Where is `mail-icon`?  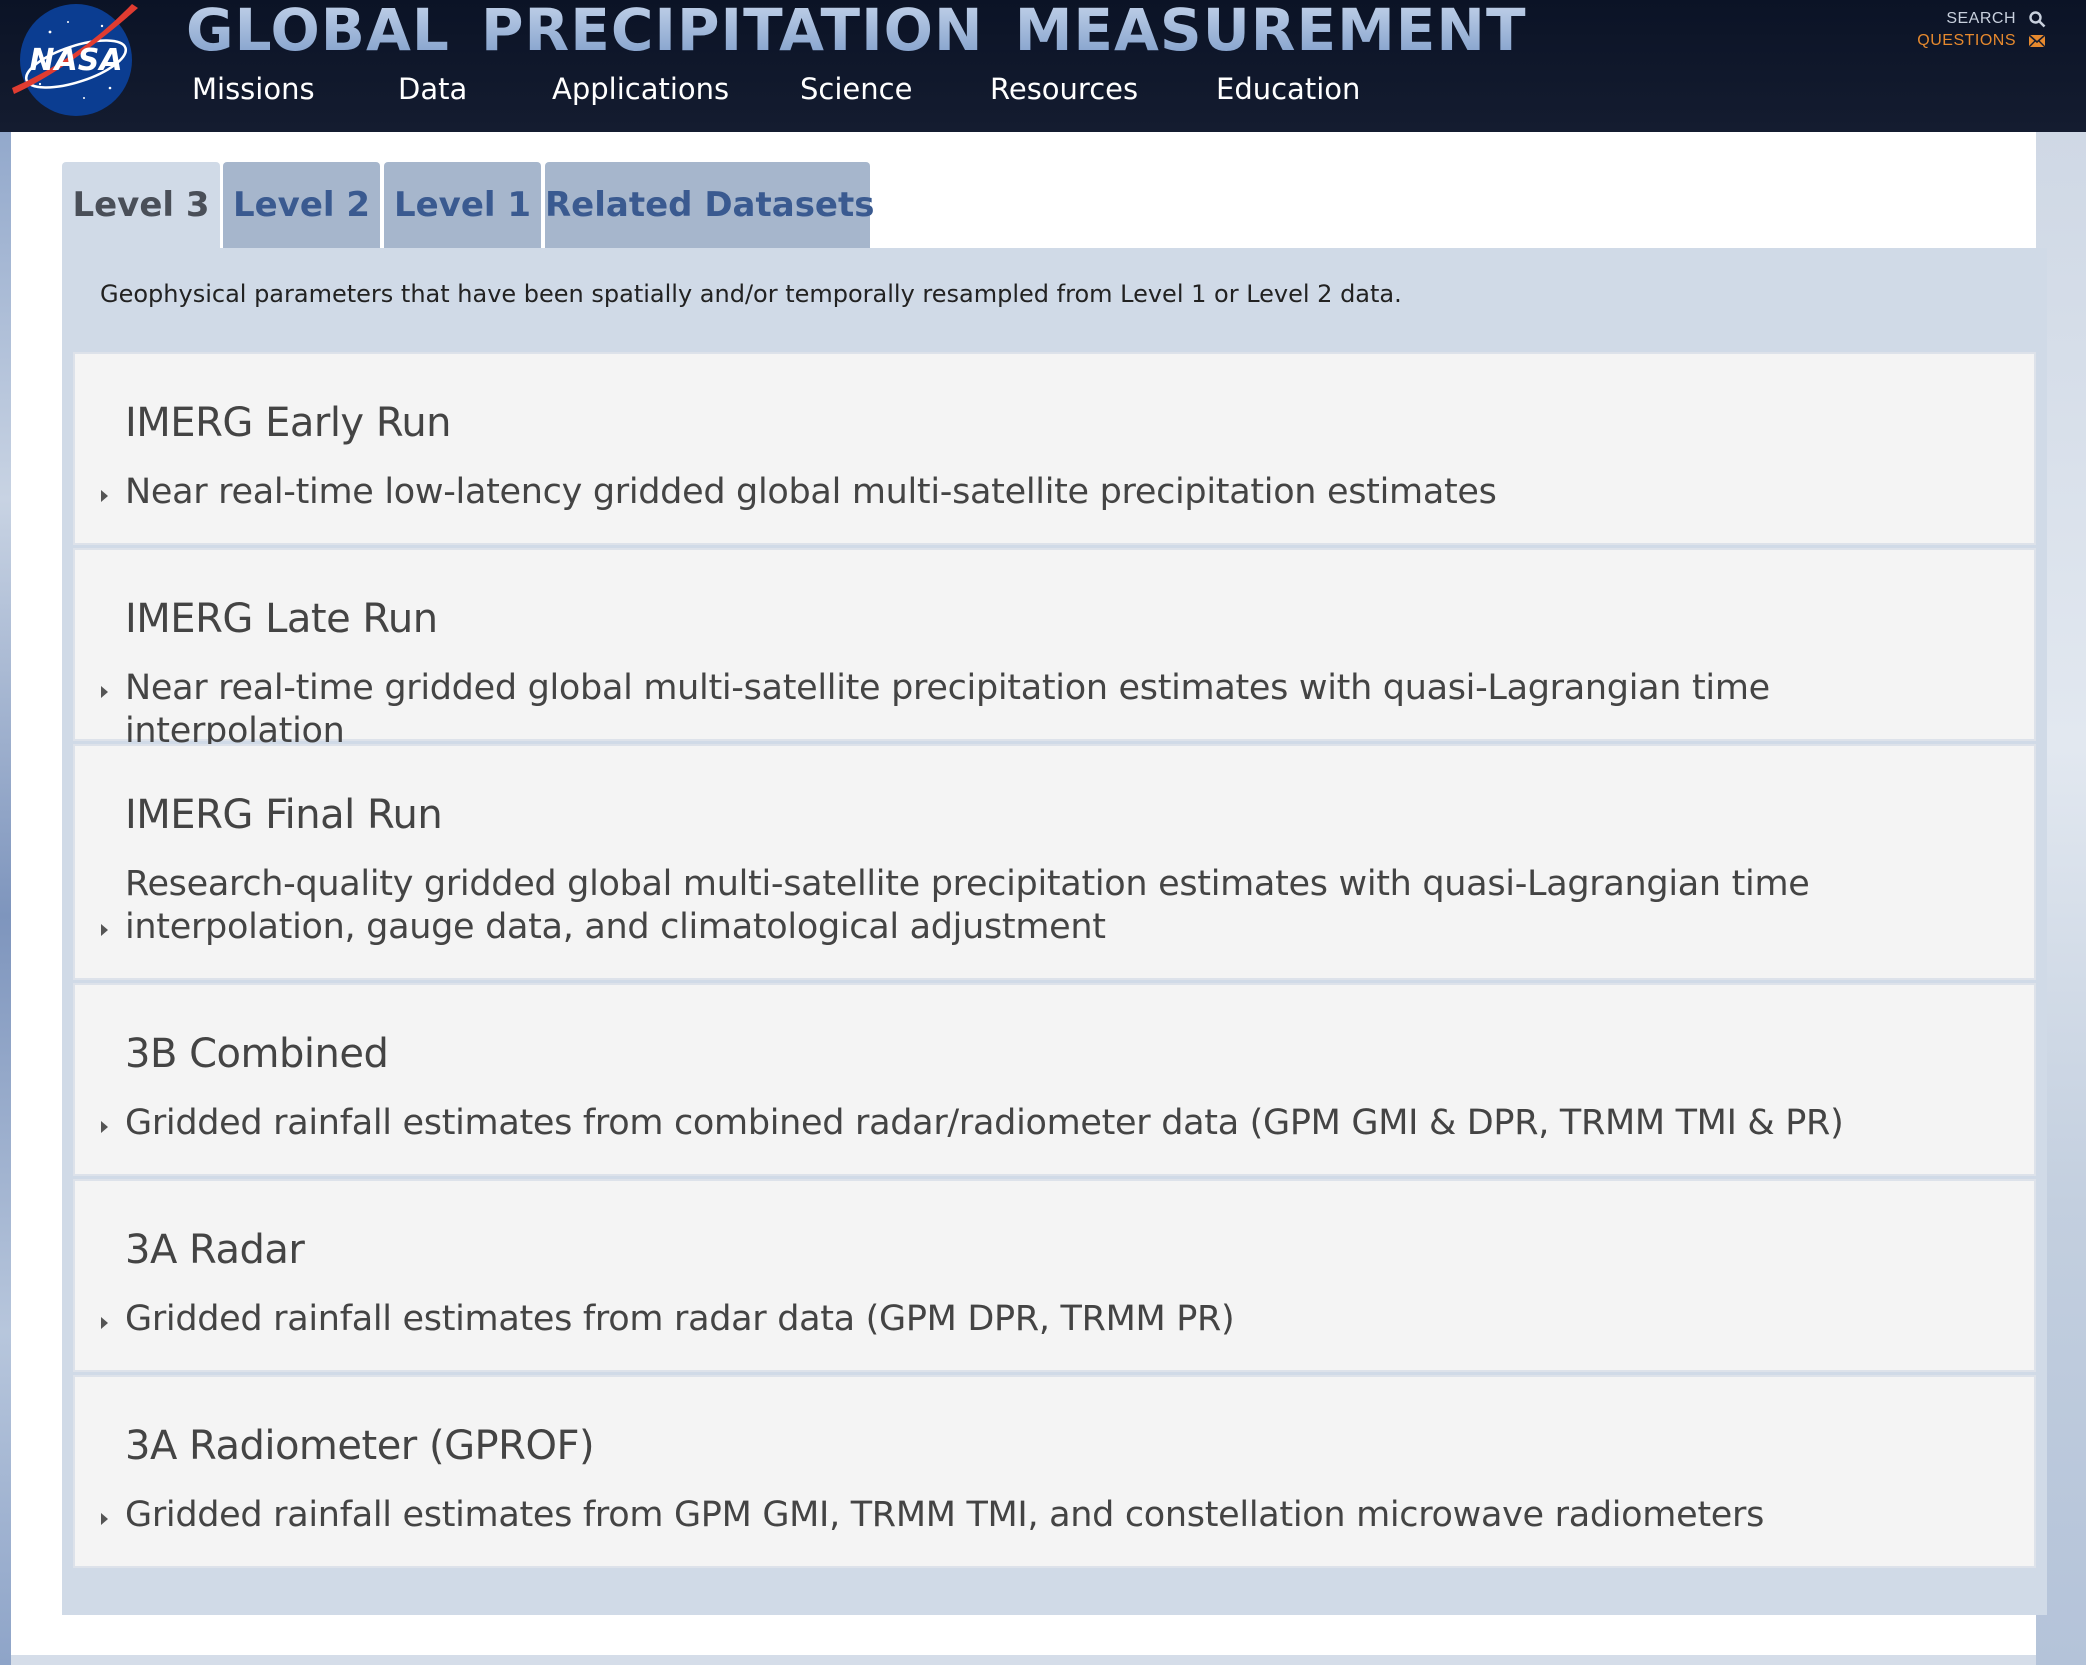 mail-icon is located at coordinates (2037, 41).